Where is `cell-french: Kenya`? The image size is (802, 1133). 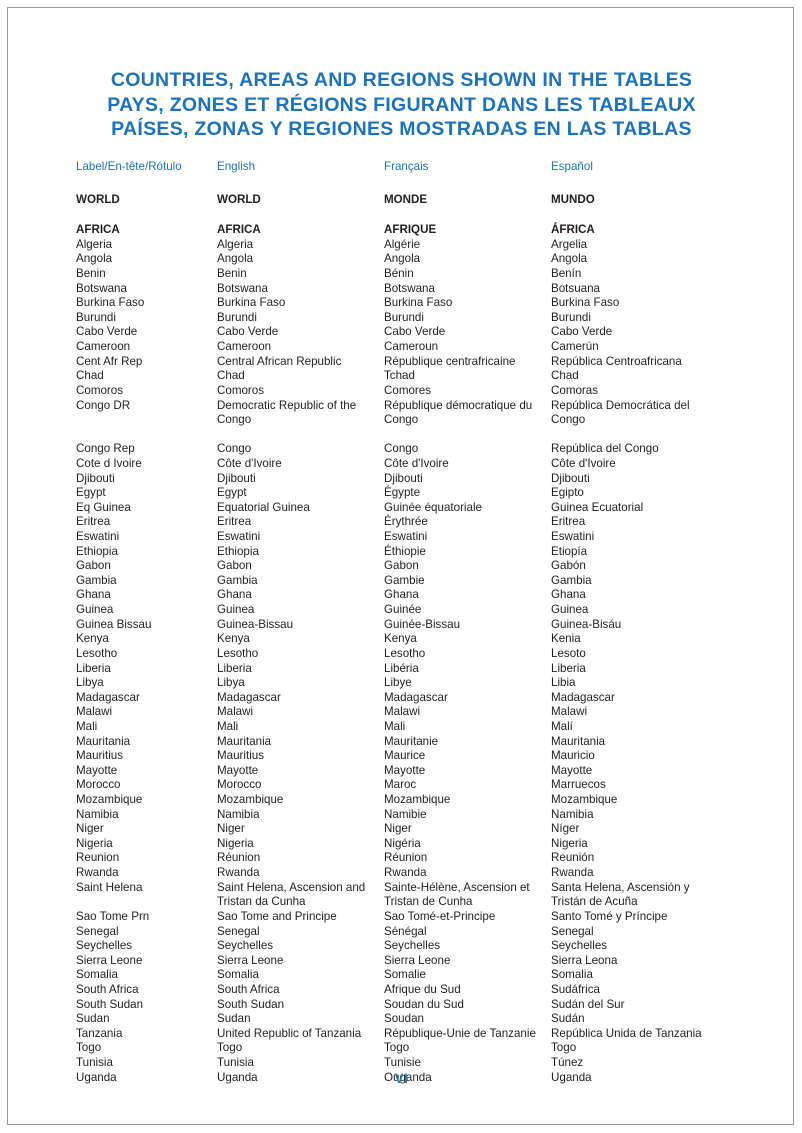
cell-french: Kenya is located at coordinates (400, 639).